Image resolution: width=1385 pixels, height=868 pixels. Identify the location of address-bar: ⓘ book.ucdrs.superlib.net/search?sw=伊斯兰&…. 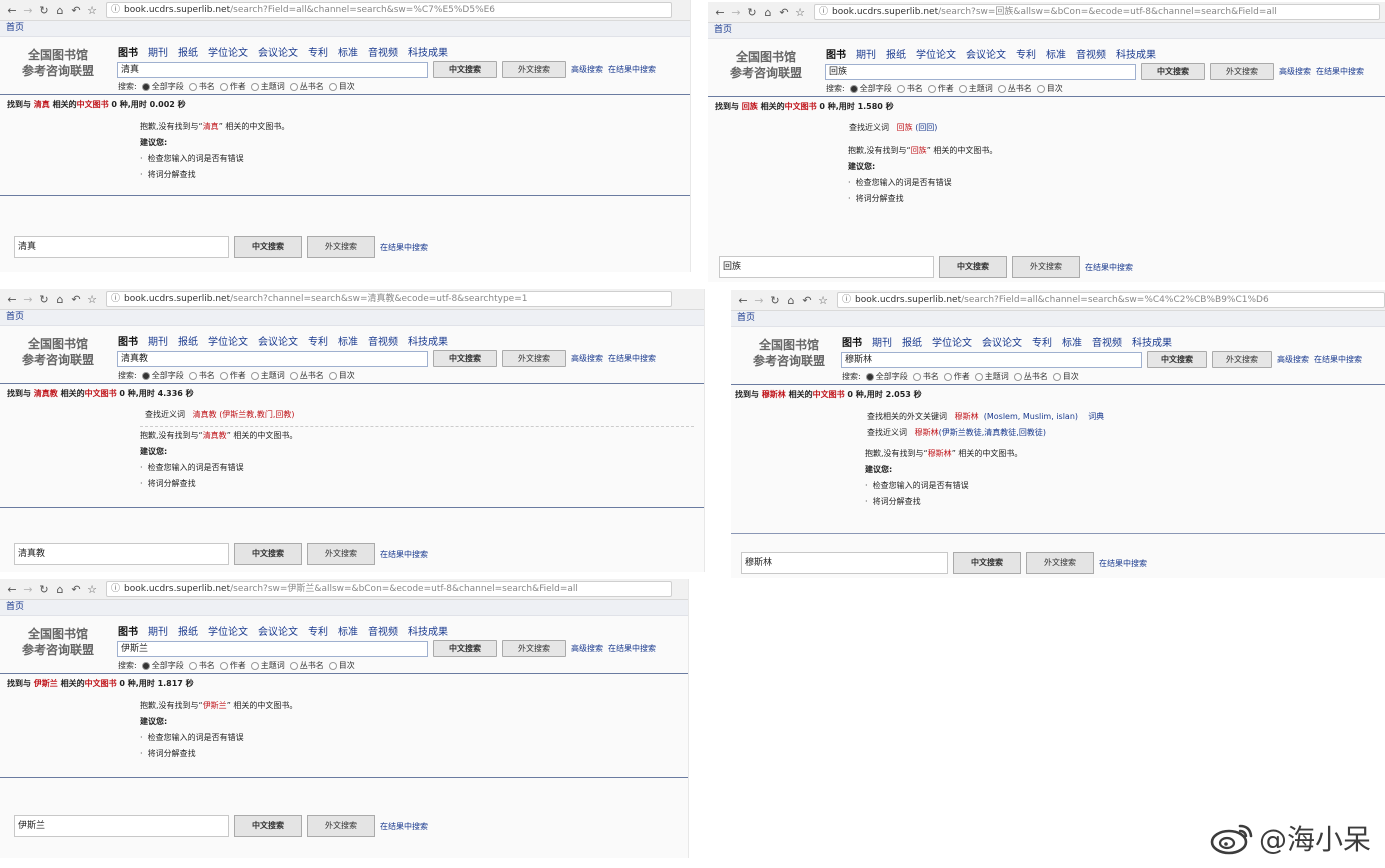
(389, 589).